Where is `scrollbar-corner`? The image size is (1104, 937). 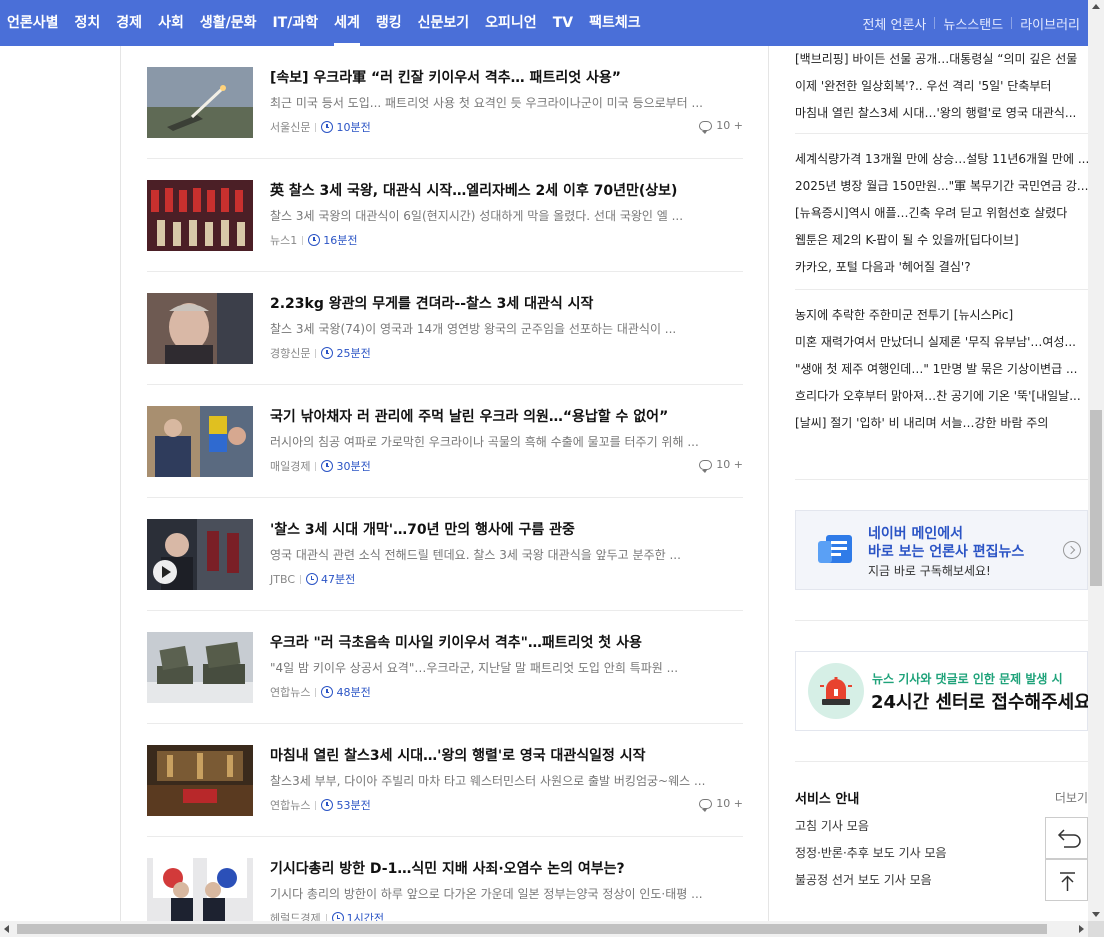 scrollbar-corner is located at coordinates (1096, 929).